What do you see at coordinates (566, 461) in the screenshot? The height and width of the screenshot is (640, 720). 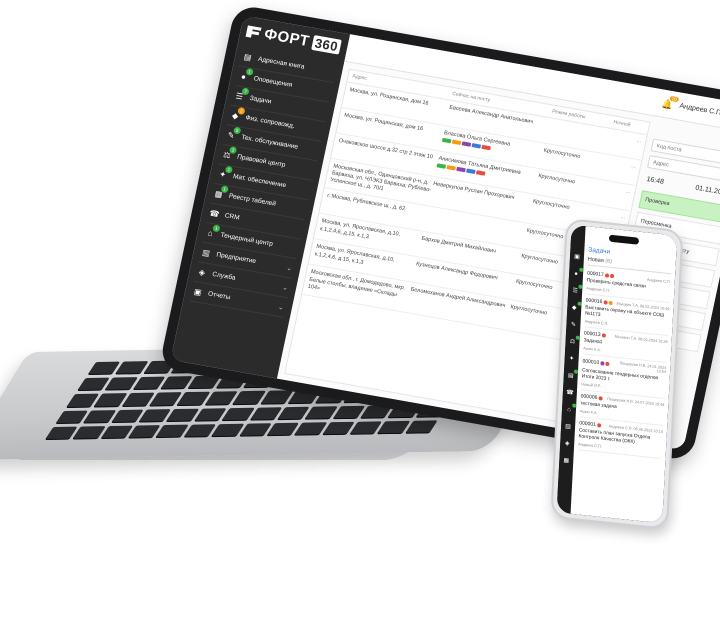 I see `report-icon: ▦` at bounding box center [566, 461].